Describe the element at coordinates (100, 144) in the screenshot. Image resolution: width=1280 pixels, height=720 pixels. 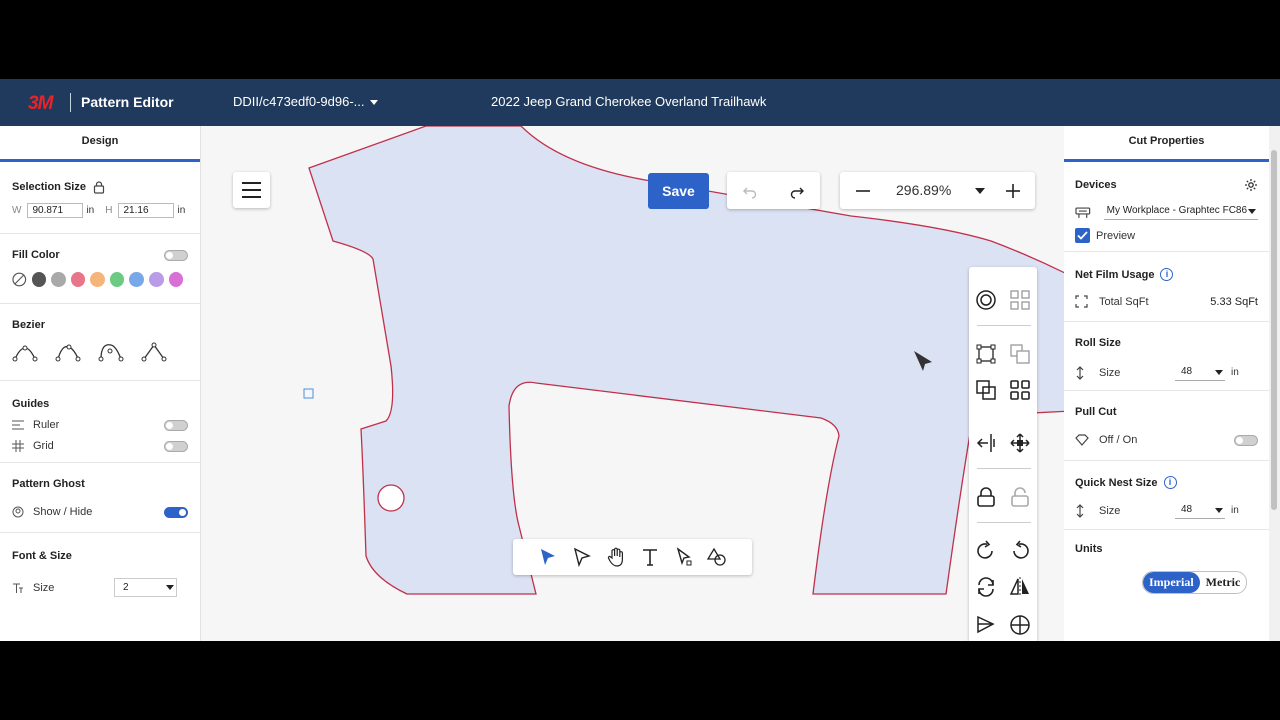
I see `tab-design: Design` at that location.